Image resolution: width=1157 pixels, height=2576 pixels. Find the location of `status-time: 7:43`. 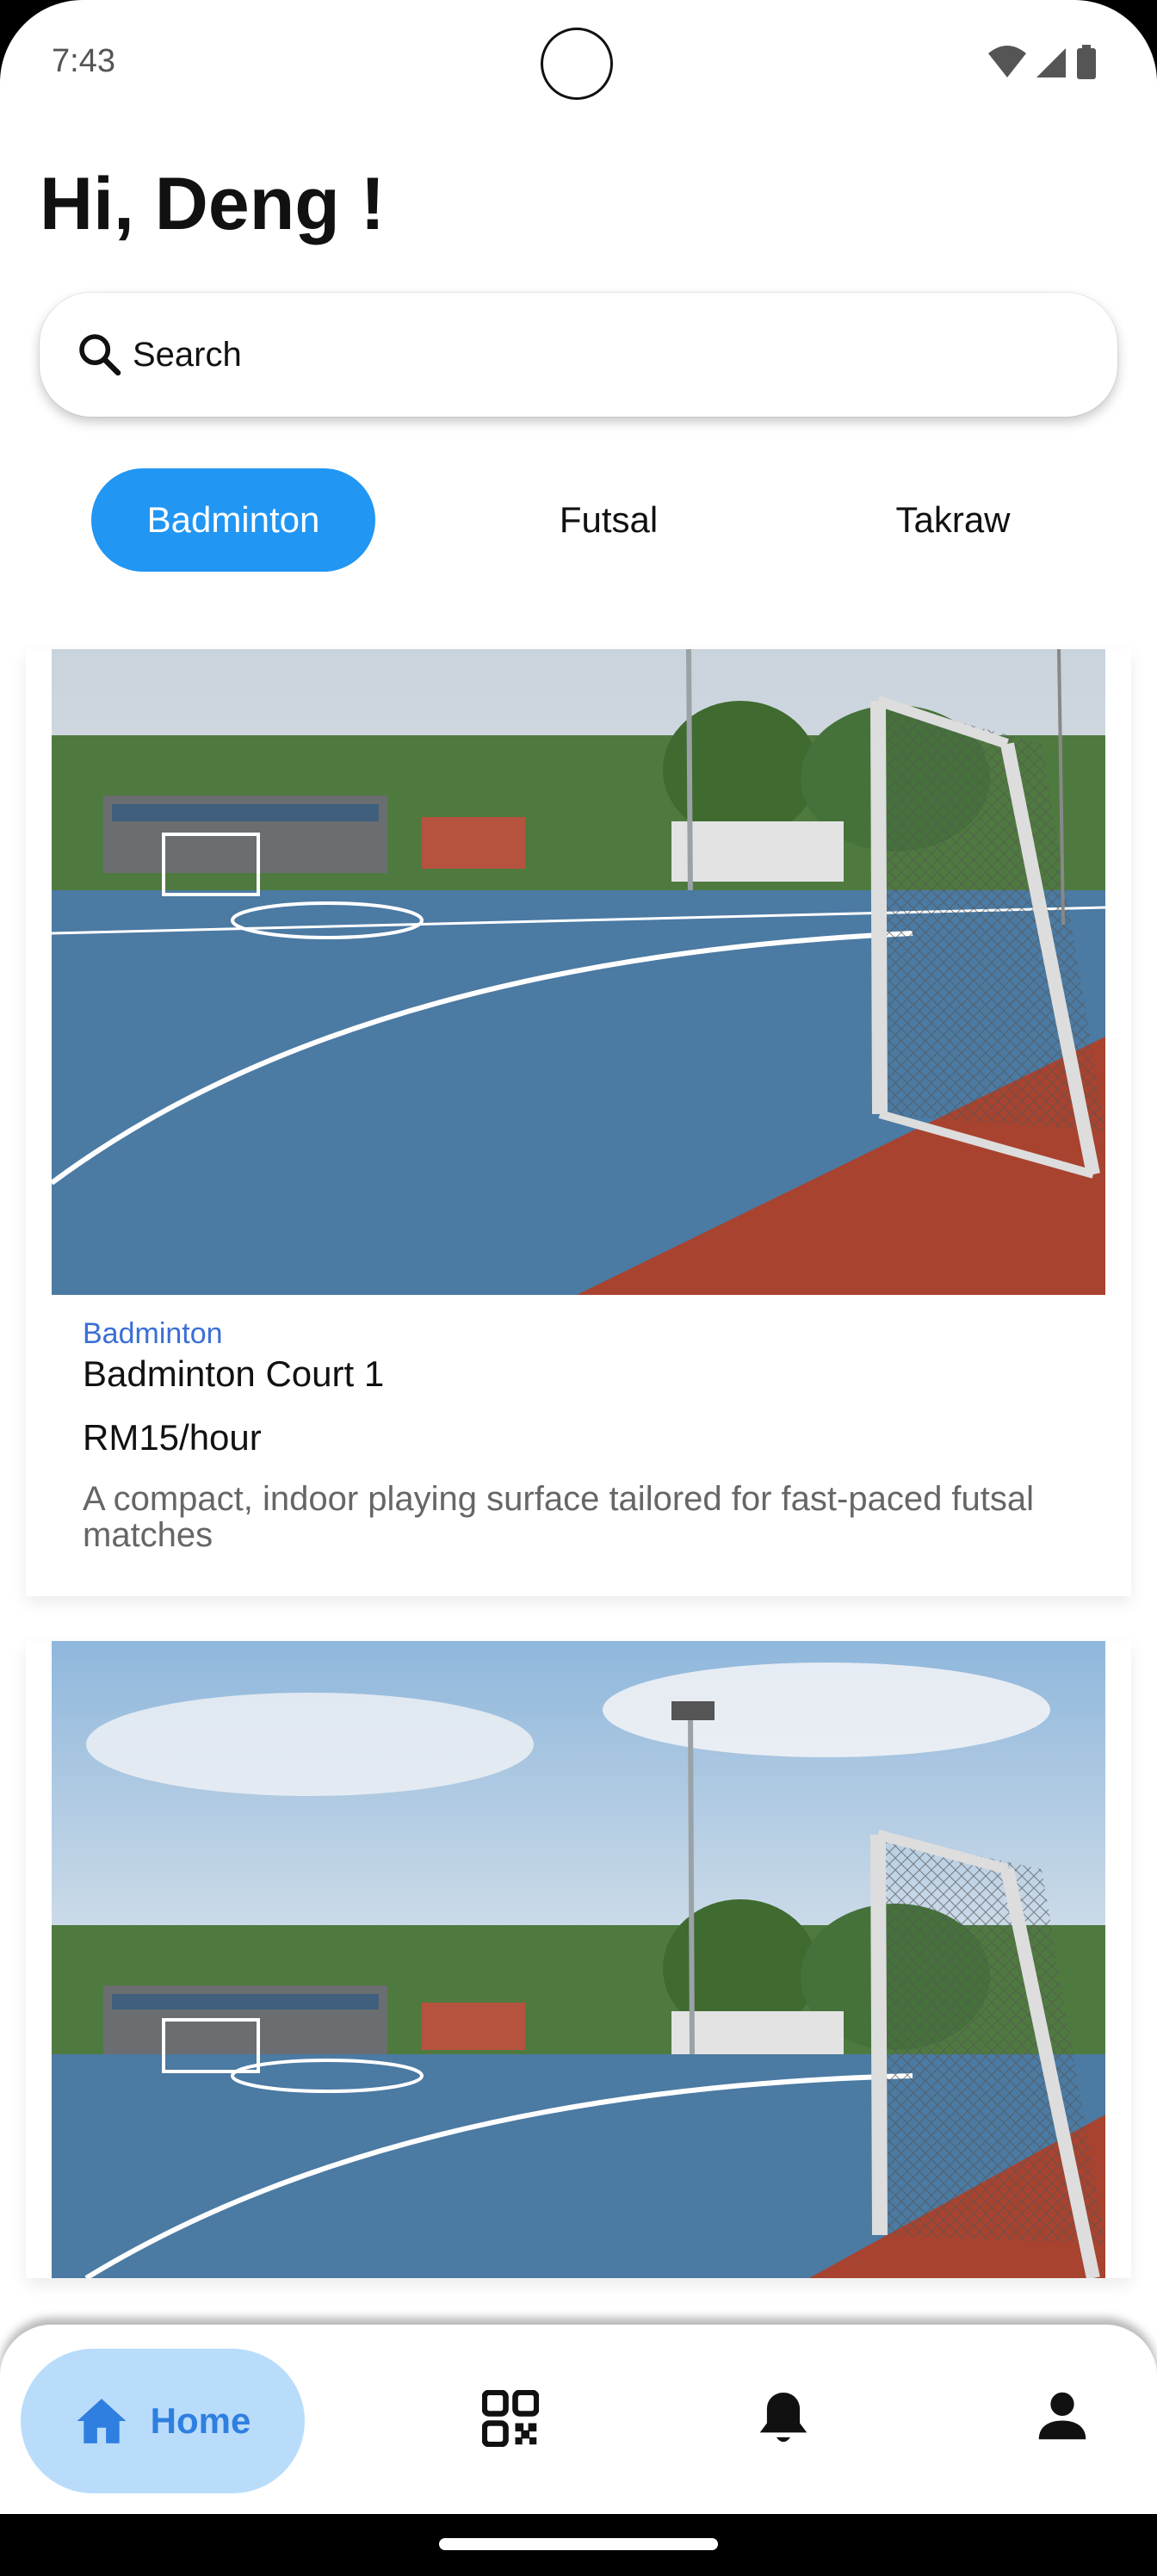

status-time: 7:43 is located at coordinates (84, 61).